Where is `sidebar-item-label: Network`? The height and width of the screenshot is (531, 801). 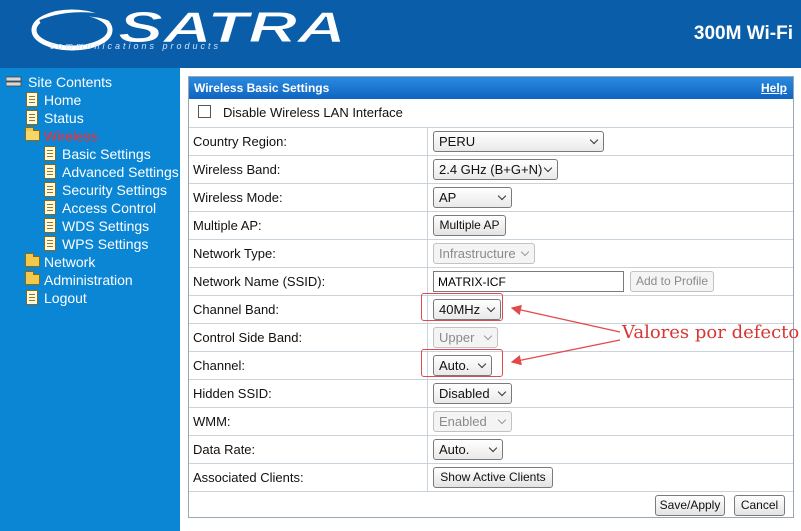
sidebar-item-label: Network is located at coordinates (70, 262).